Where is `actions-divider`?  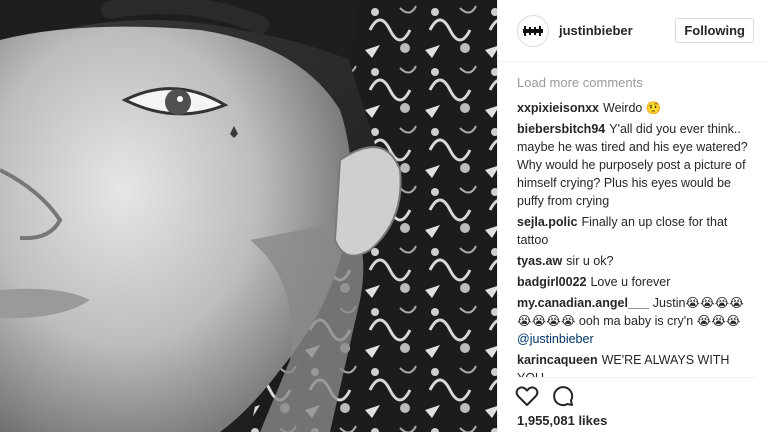 actions-divider is located at coordinates (636, 377).